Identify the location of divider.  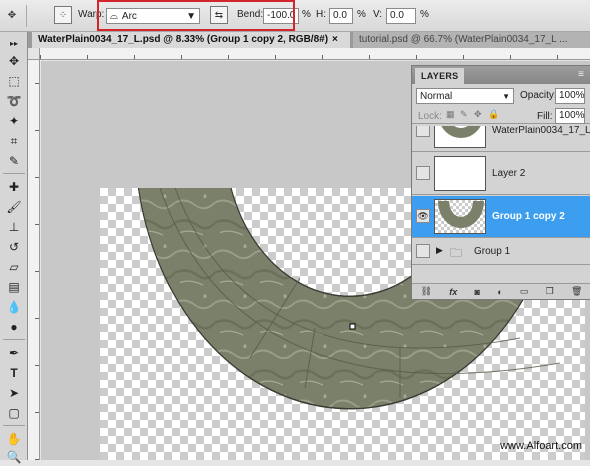
(26, 16).